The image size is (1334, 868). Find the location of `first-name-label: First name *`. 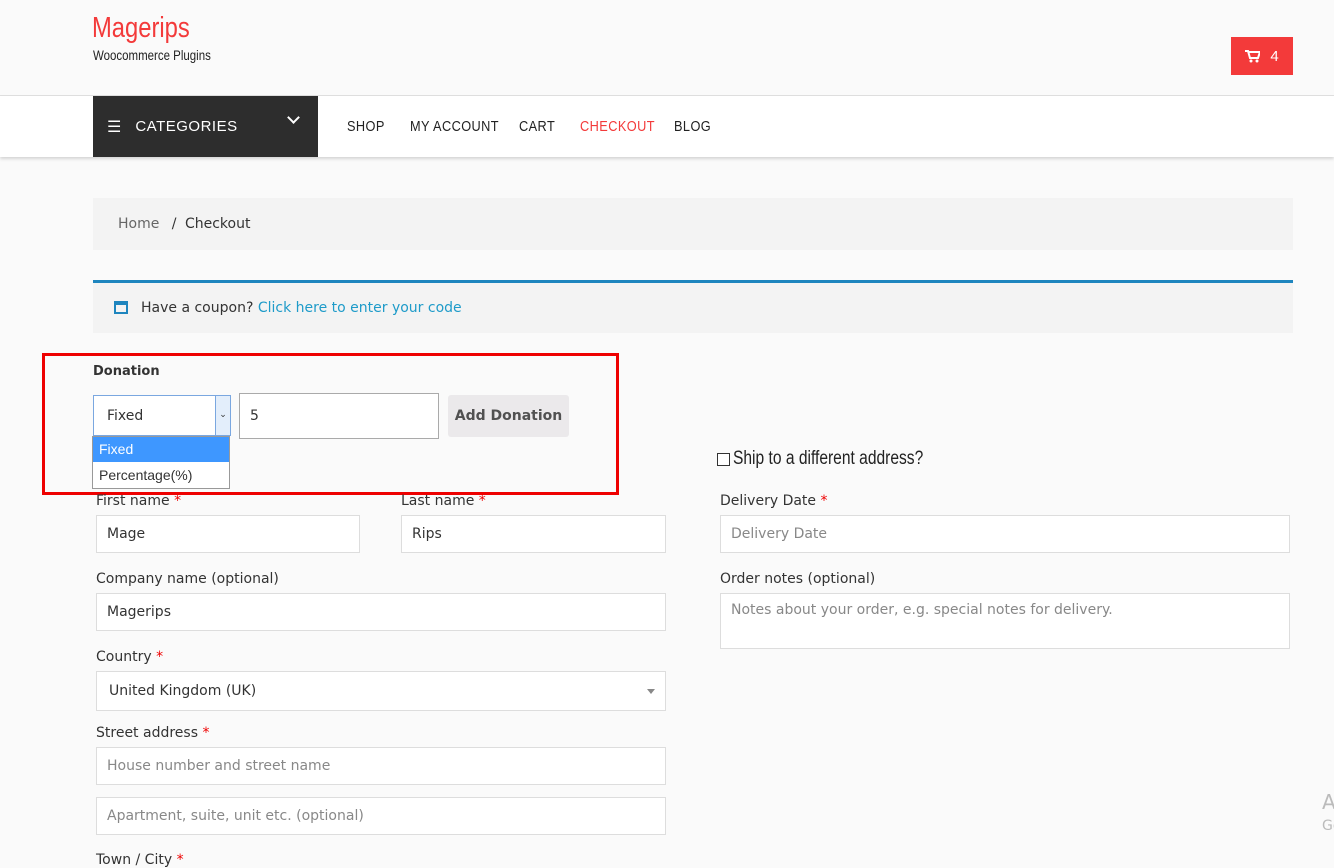

first-name-label: First name * is located at coordinates (139, 501).